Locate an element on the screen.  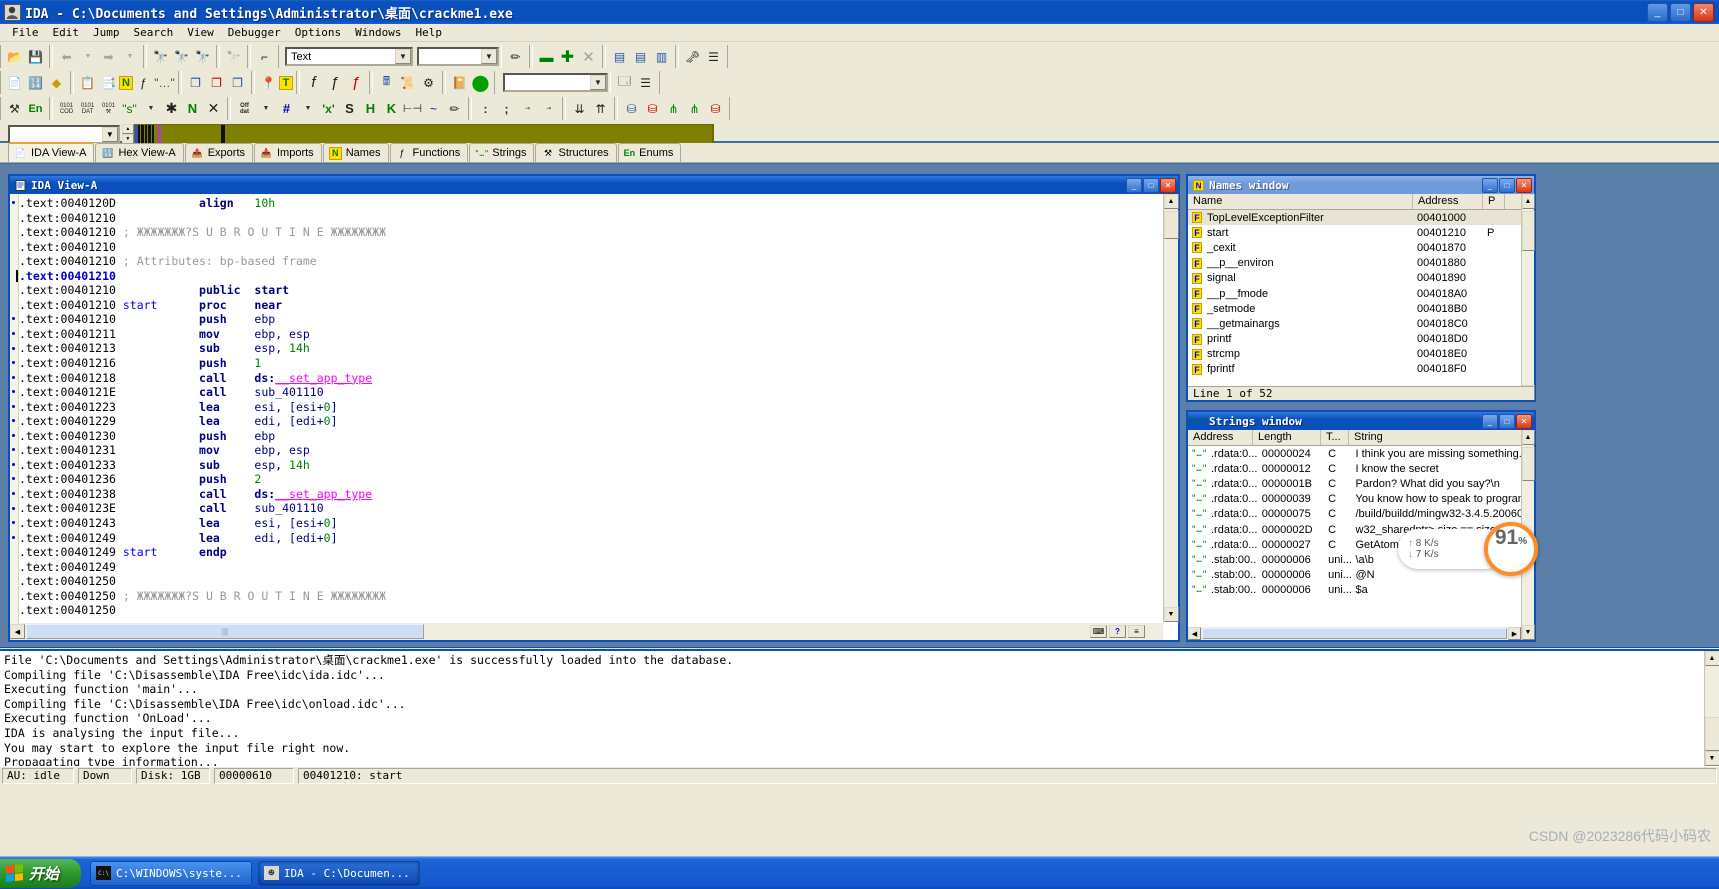
strings-maximize-button: □ is located at coordinates (1507, 421).